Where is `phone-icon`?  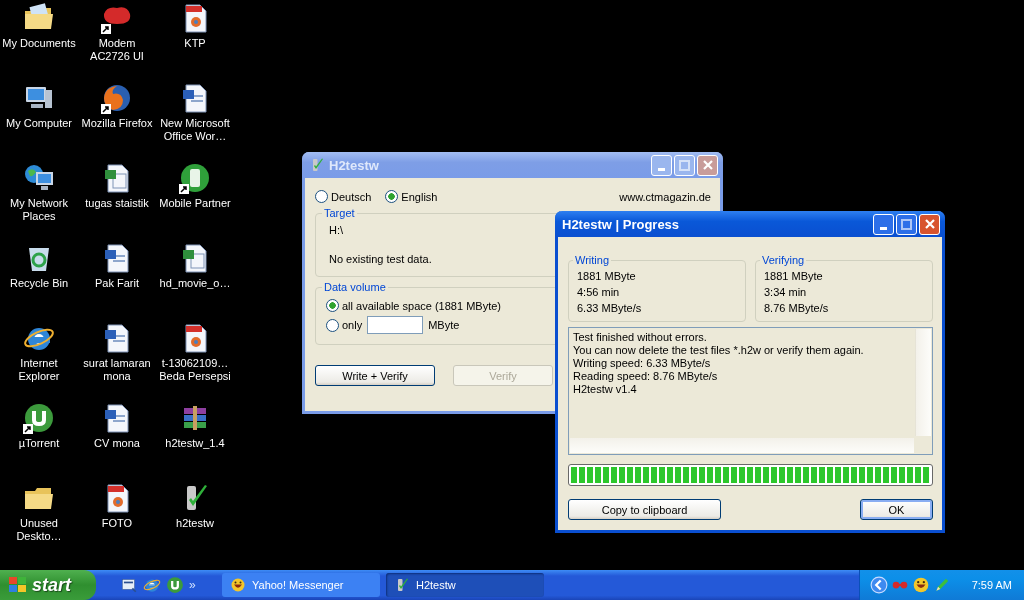 phone-icon is located at coordinates (195, 178).